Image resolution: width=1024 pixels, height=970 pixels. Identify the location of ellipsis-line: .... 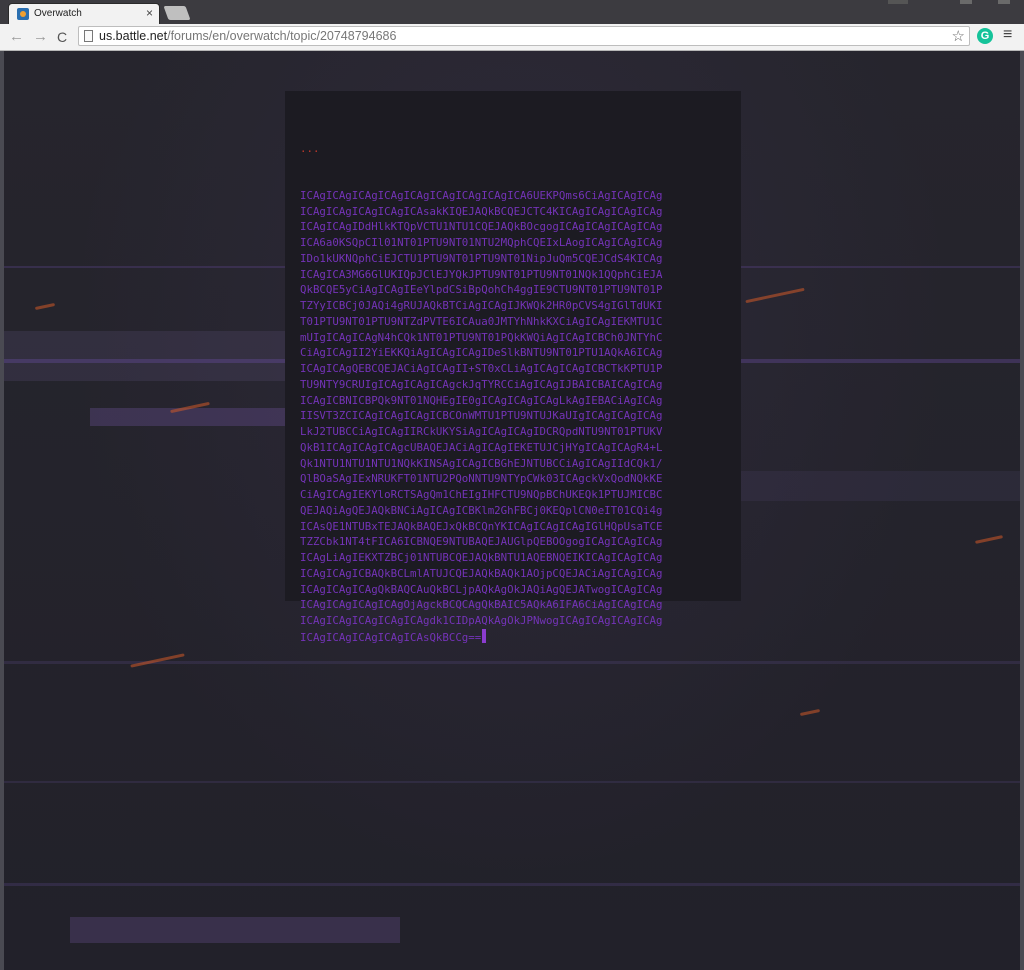
(310, 148).